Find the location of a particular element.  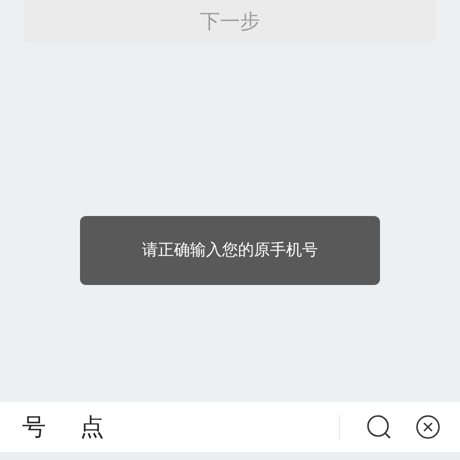

toast-message: 请正确输入您的原手机号 is located at coordinates (230, 250).